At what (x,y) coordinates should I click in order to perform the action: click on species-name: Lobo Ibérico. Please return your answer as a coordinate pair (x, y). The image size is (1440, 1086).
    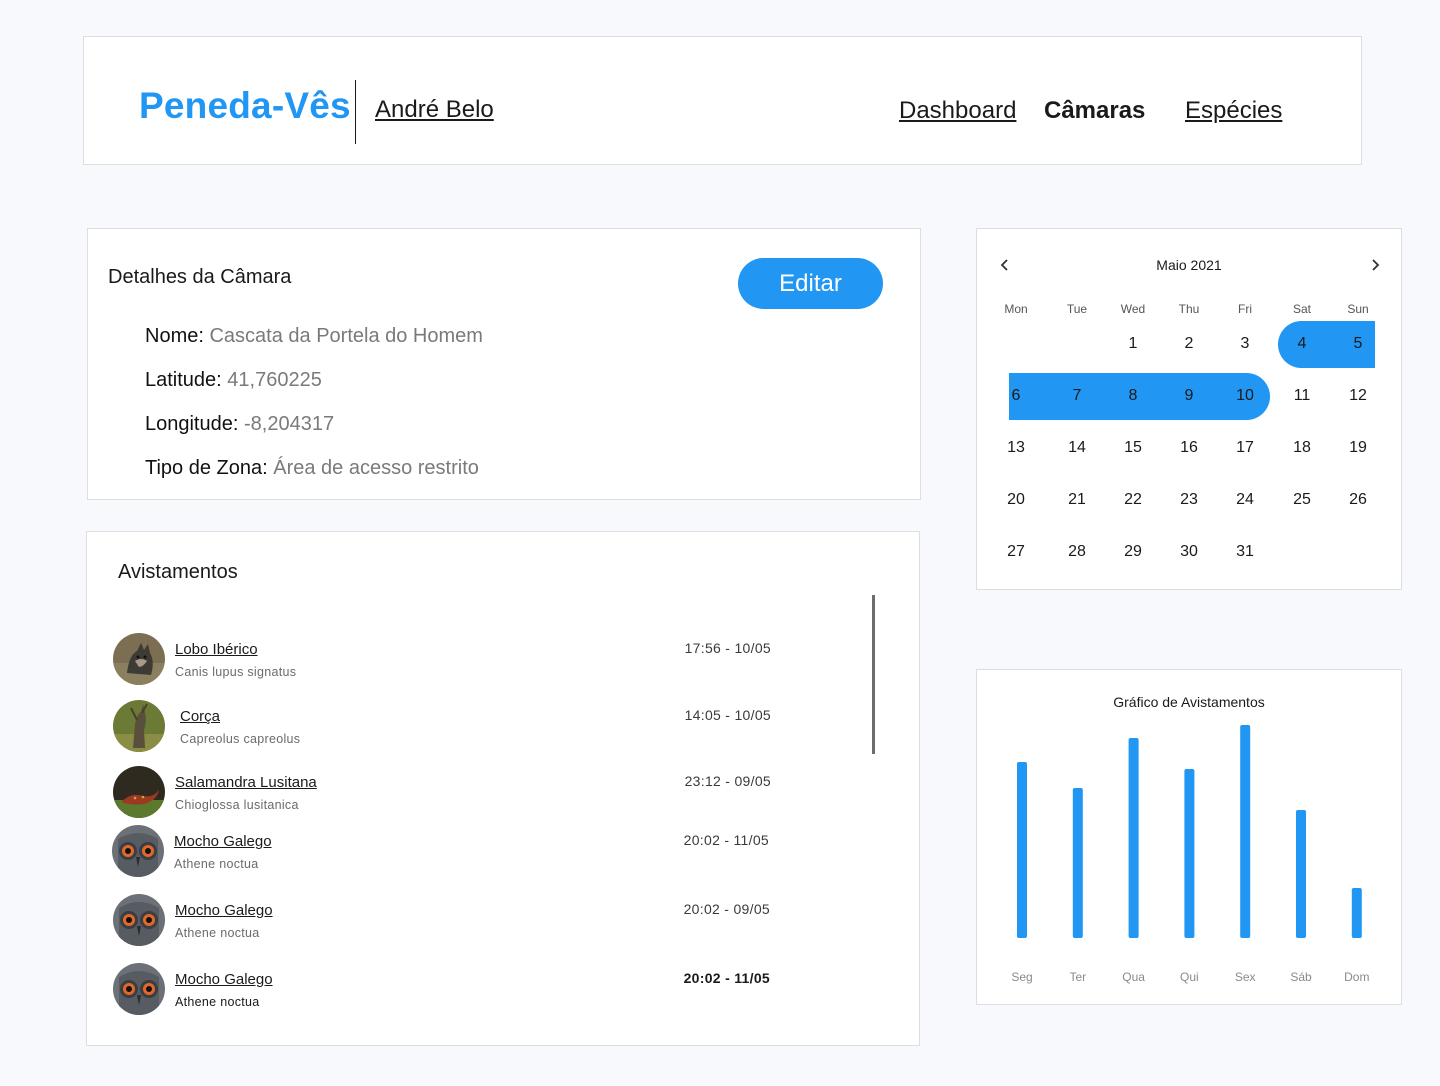
    Looking at the image, I should click on (216, 649).